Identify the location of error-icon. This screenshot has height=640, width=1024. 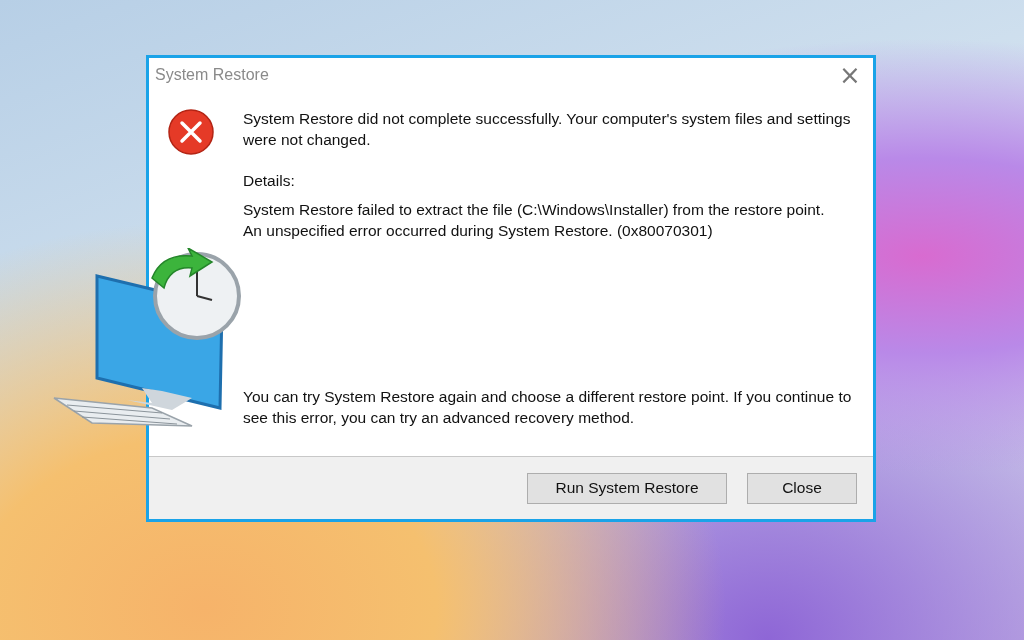
(191, 132).